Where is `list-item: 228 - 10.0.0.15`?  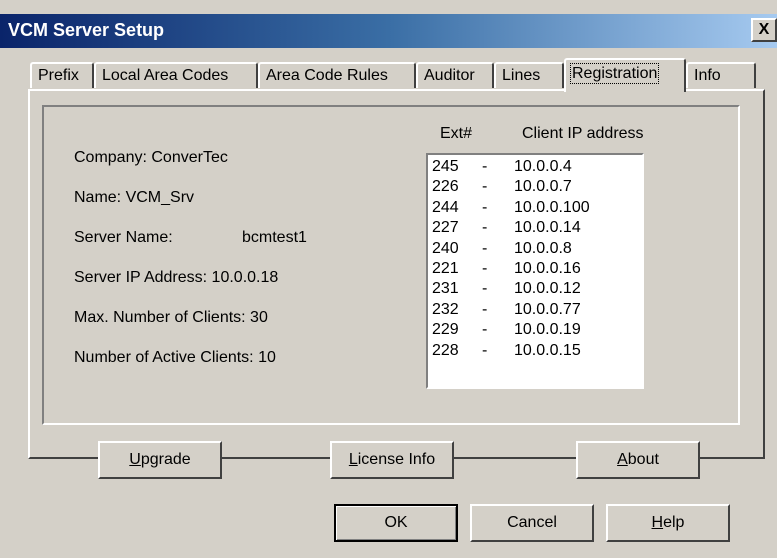
list-item: 228 - 10.0.0.15 is located at coordinates (535, 351).